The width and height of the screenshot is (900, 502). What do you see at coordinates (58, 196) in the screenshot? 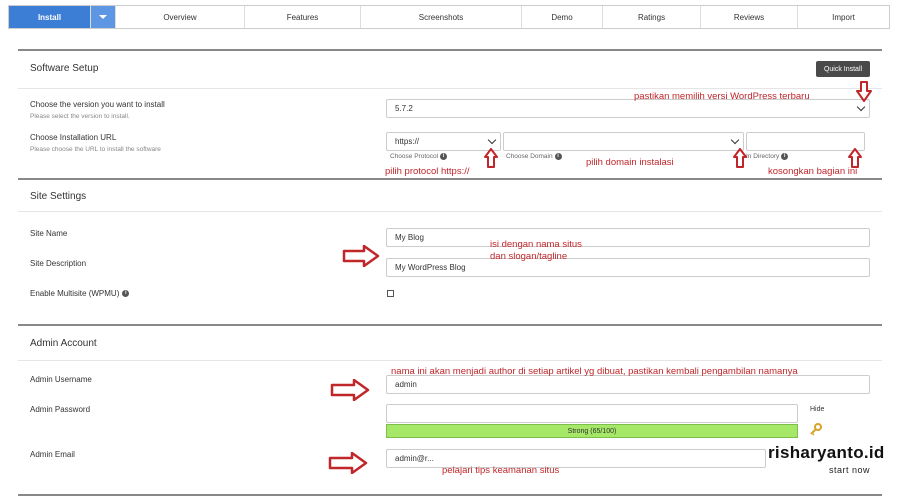
I see `site-settings-title: Site Settings` at bounding box center [58, 196].